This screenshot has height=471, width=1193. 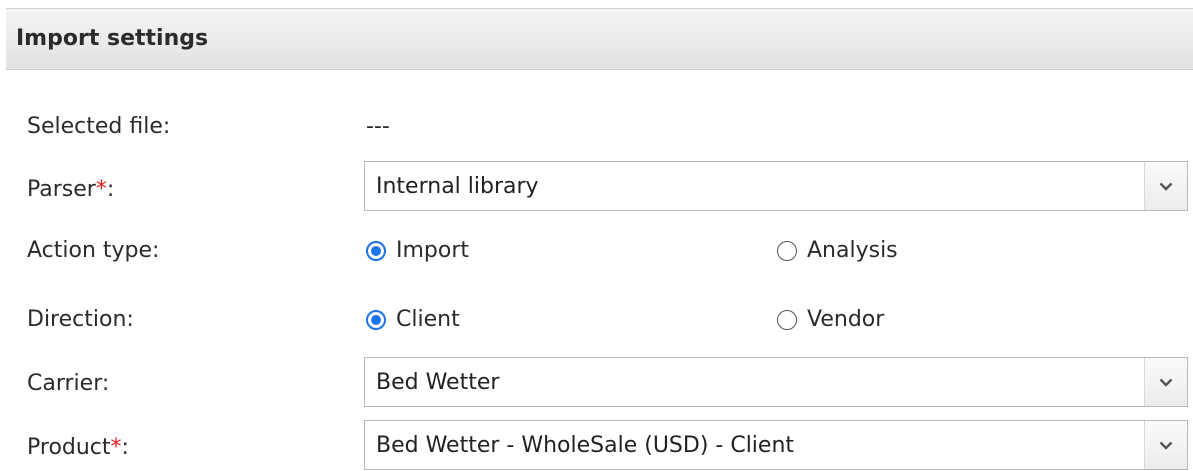 What do you see at coordinates (69, 447) in the screenshot?
I see `product-label-text: Product` at bounding box center [69, 447].